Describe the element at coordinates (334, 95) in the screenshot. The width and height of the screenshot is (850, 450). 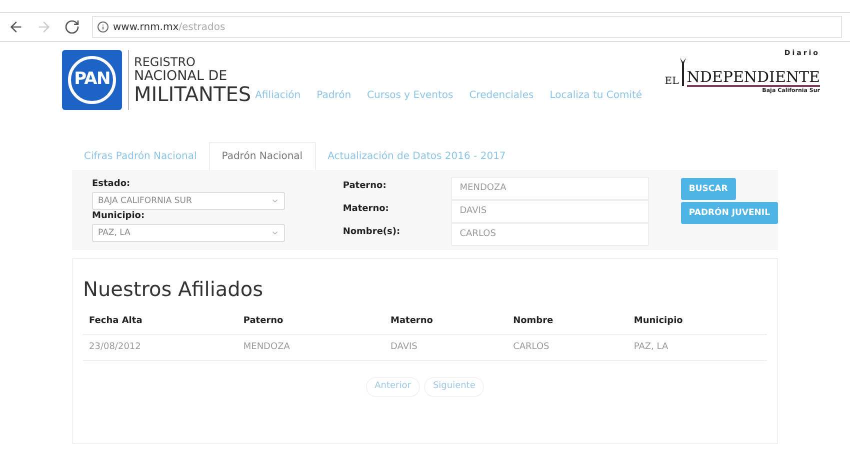
I see `nav-link: Padrón` at that location.